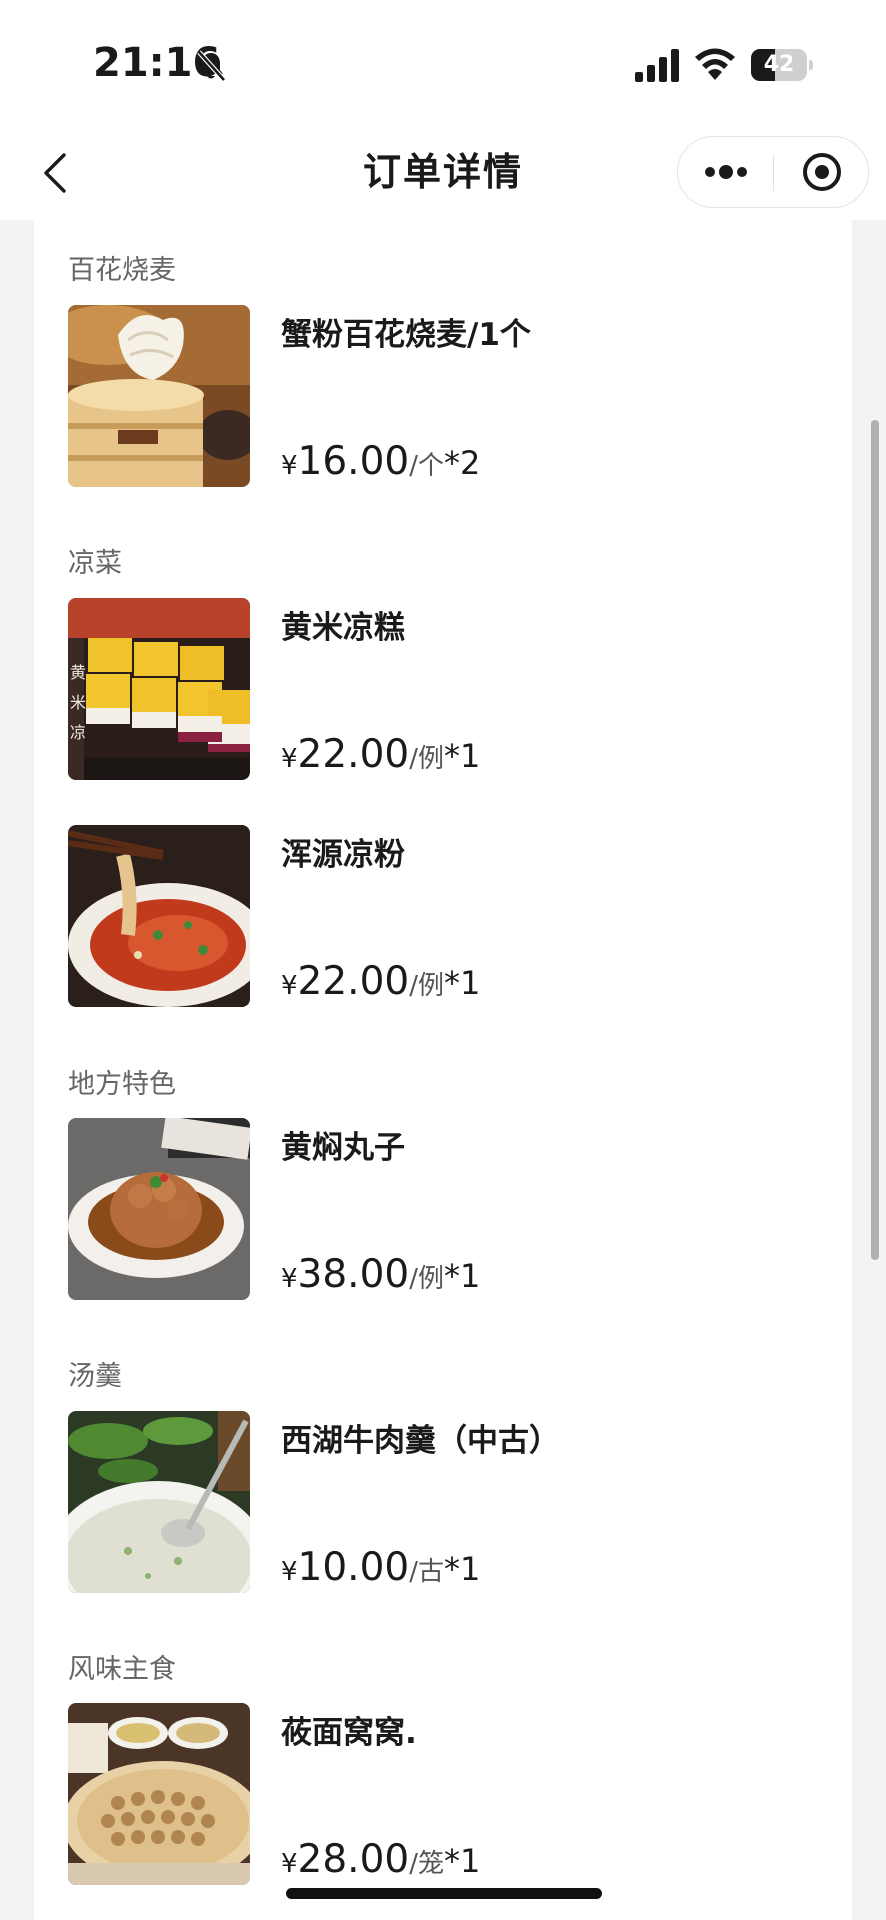 The image size is (886, 1920). Describe the element at coordinates (343, 628) in the screenshot. I see `dish-name: 黄米凉糕` at that location.